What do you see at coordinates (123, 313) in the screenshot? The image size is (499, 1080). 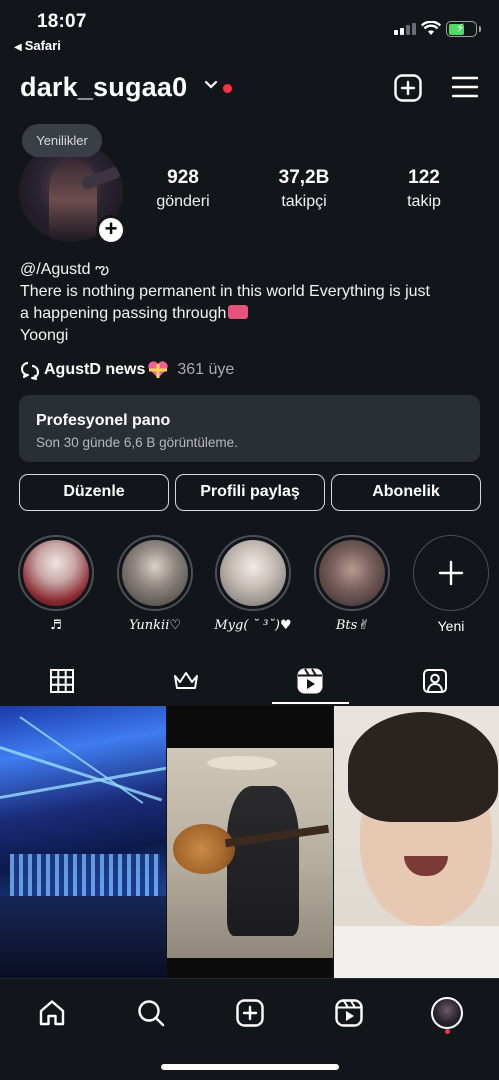 I see `bio-line-2: a happening passing through` at bounding box center [123, 313].